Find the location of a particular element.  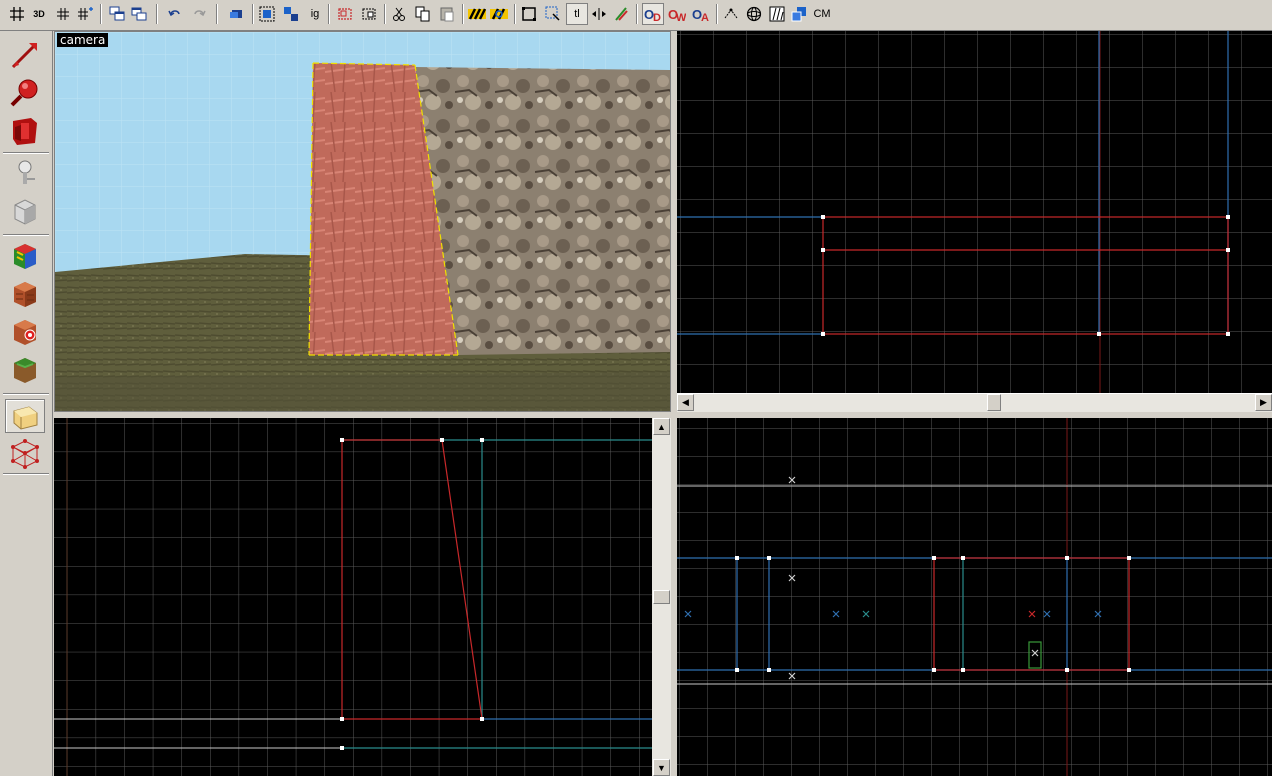

copy-icon is located at coordinates (423, 14).